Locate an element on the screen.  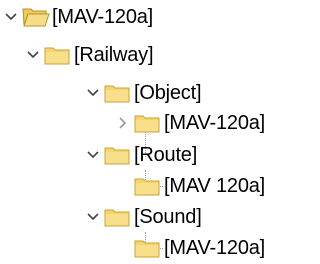
tree-node-sound-child: [MAV-120a] is located at coordinates (199, 248).